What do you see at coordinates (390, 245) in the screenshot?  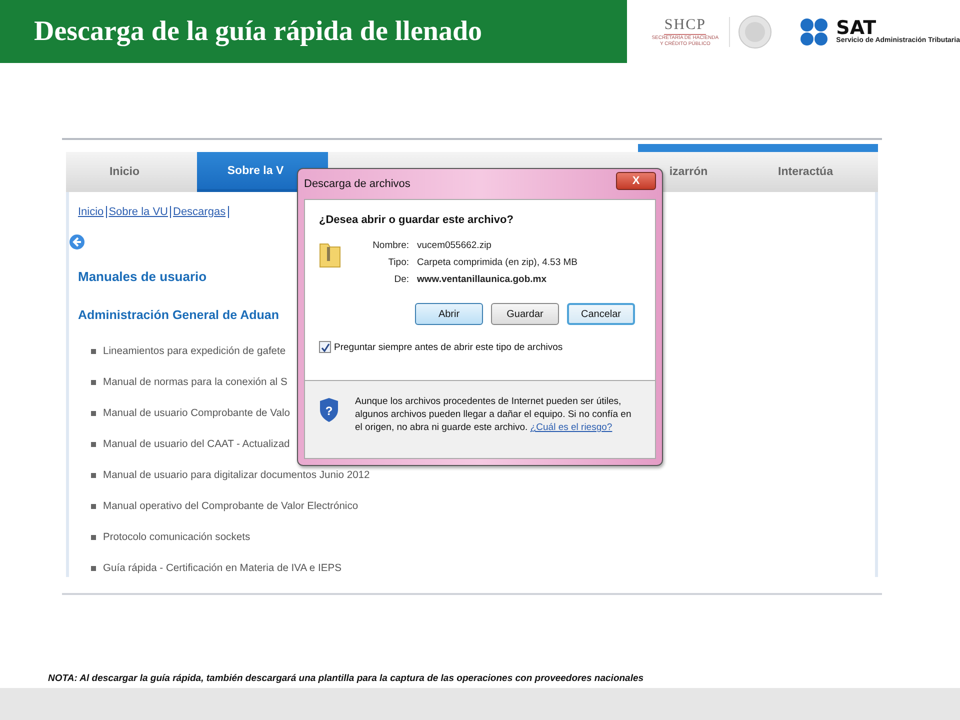 I see `field-label: Nombre:` at bounding box center [390, 245].